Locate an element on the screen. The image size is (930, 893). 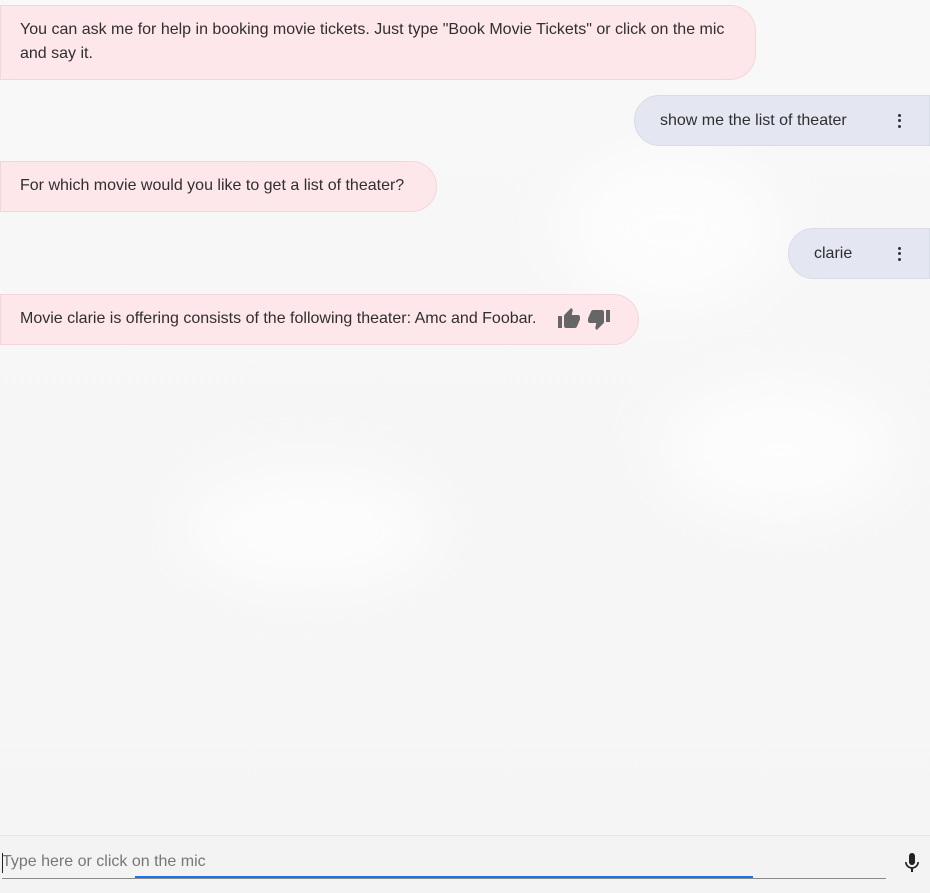
user-message-text: clarie is located at coordinates (833, 253).